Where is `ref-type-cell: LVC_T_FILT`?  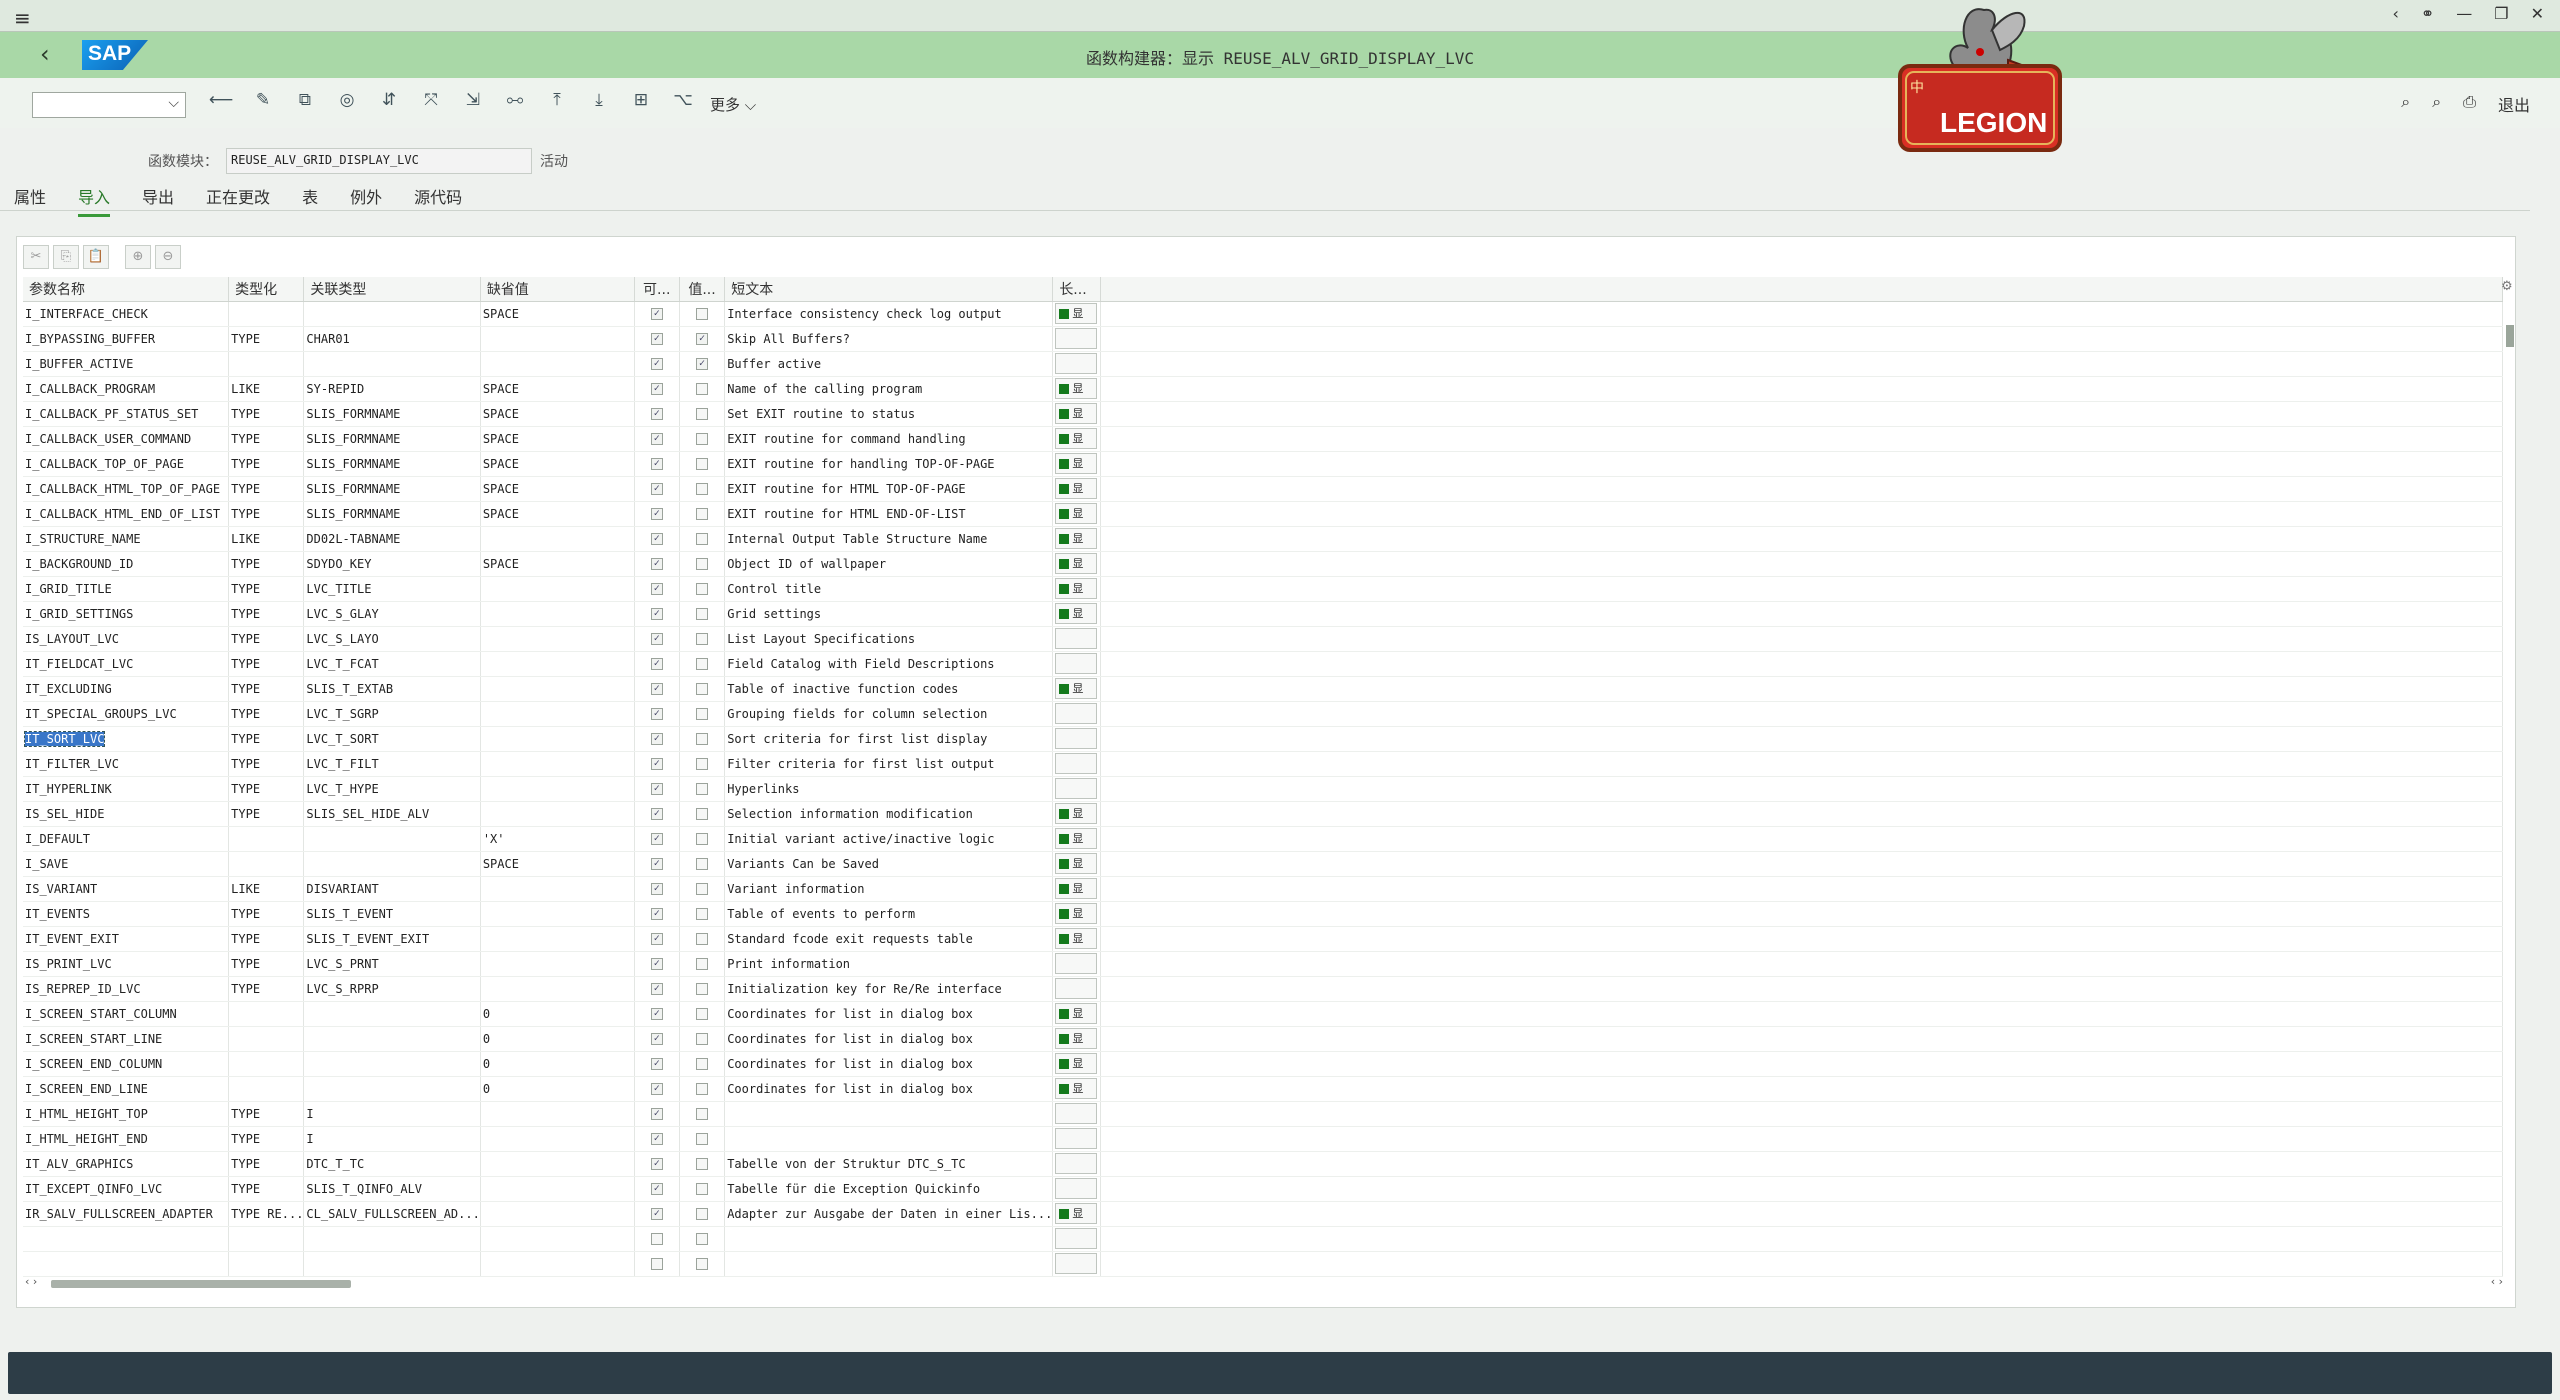 ref-type-cell: LVC_T_FILT is located at coordinates (392, 764).